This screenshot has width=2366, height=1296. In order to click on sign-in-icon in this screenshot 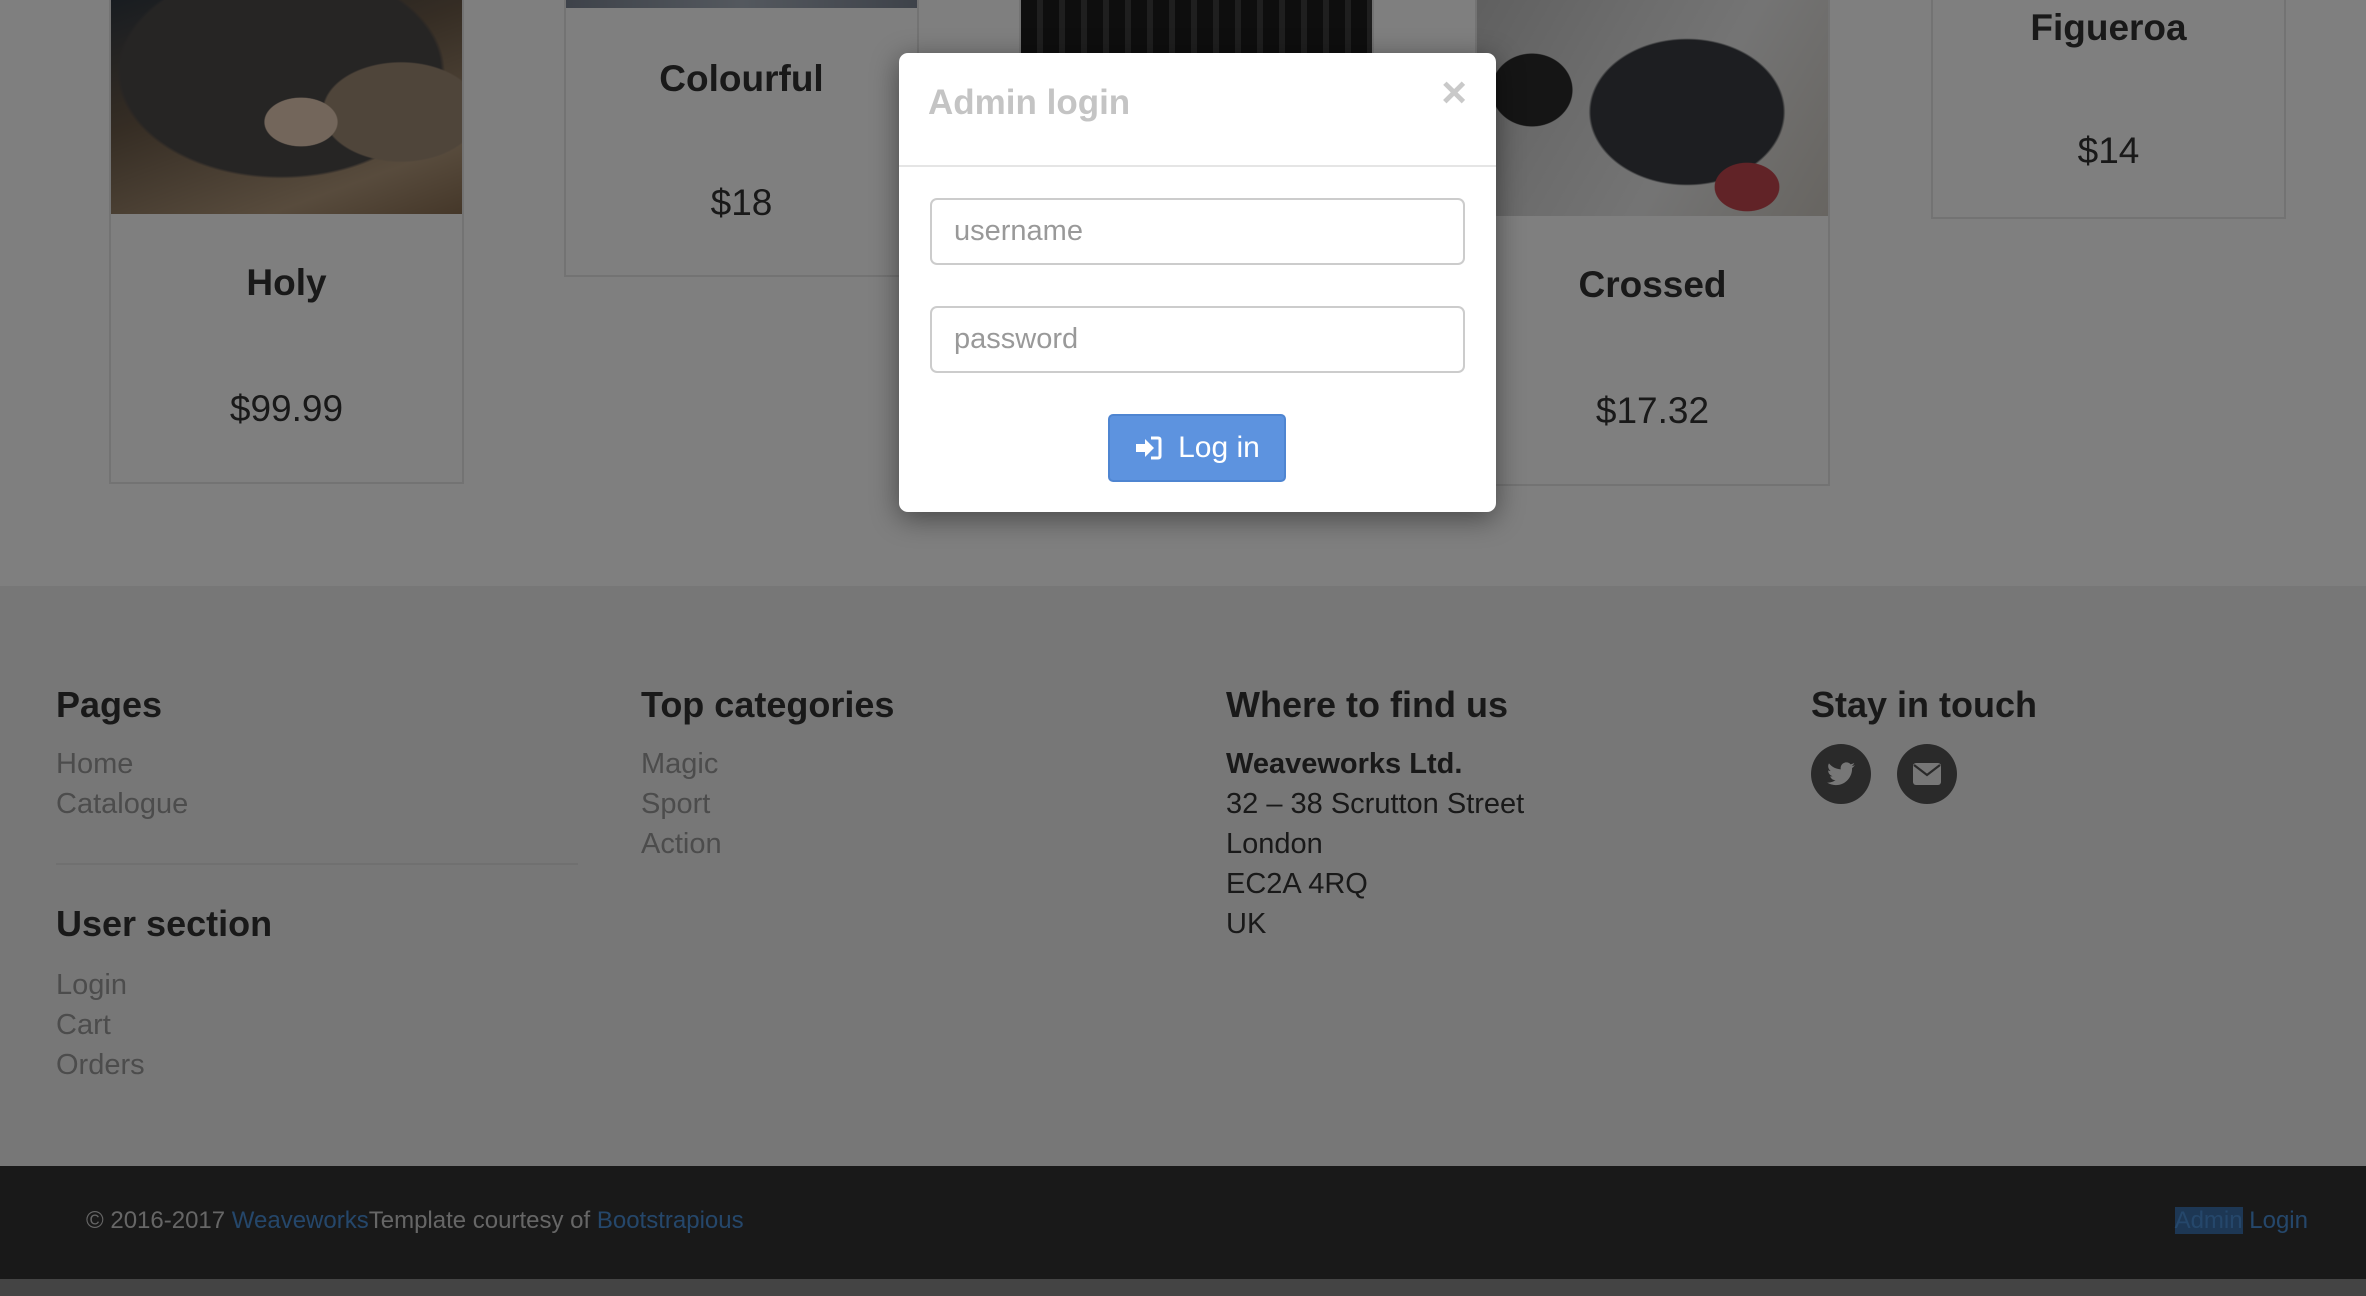, I will do `click(1148, 448)`.